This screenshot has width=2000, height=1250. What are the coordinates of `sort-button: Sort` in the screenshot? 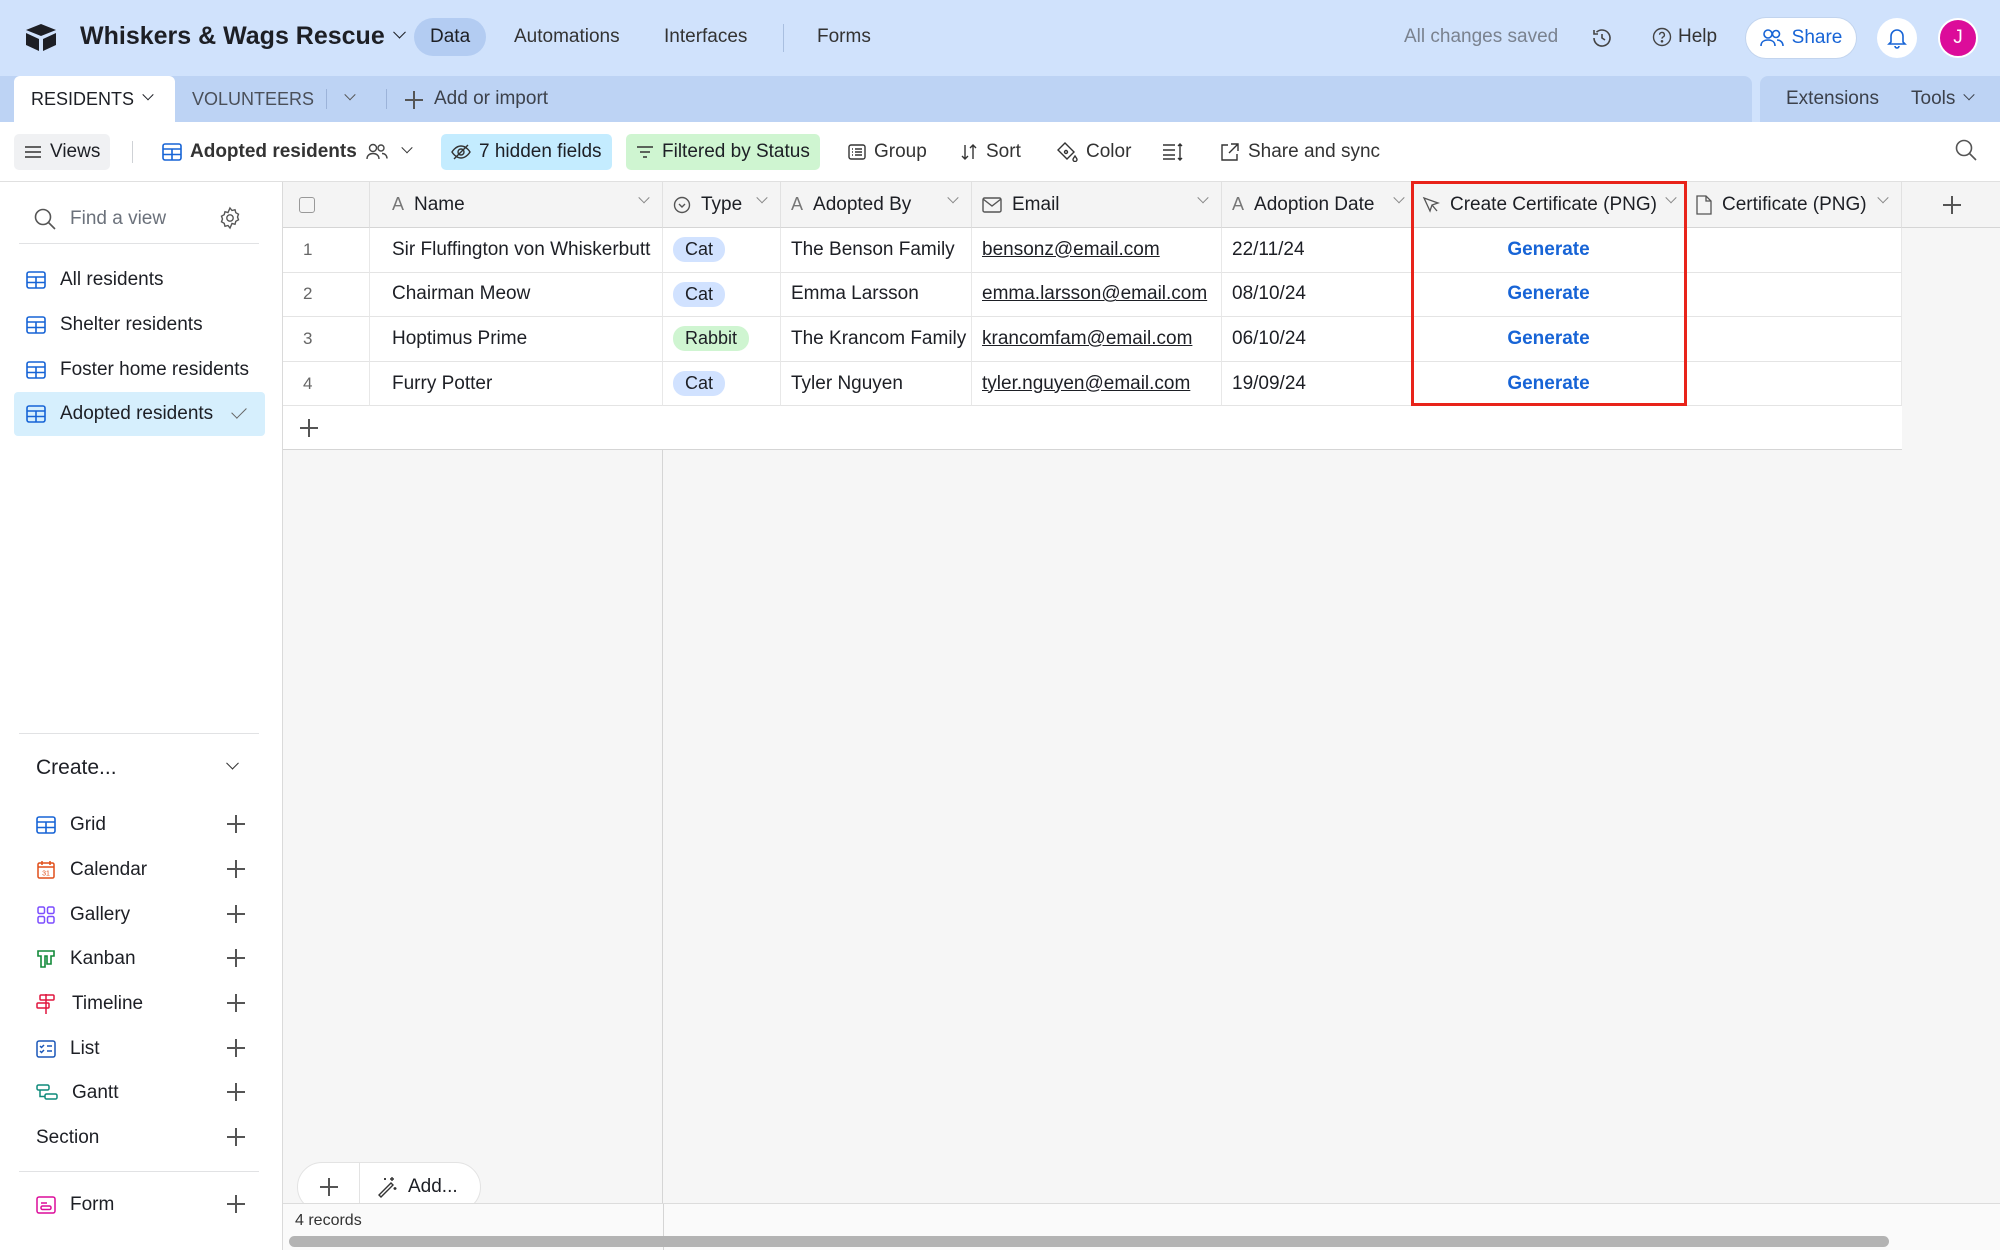 It's located at (990, 152).